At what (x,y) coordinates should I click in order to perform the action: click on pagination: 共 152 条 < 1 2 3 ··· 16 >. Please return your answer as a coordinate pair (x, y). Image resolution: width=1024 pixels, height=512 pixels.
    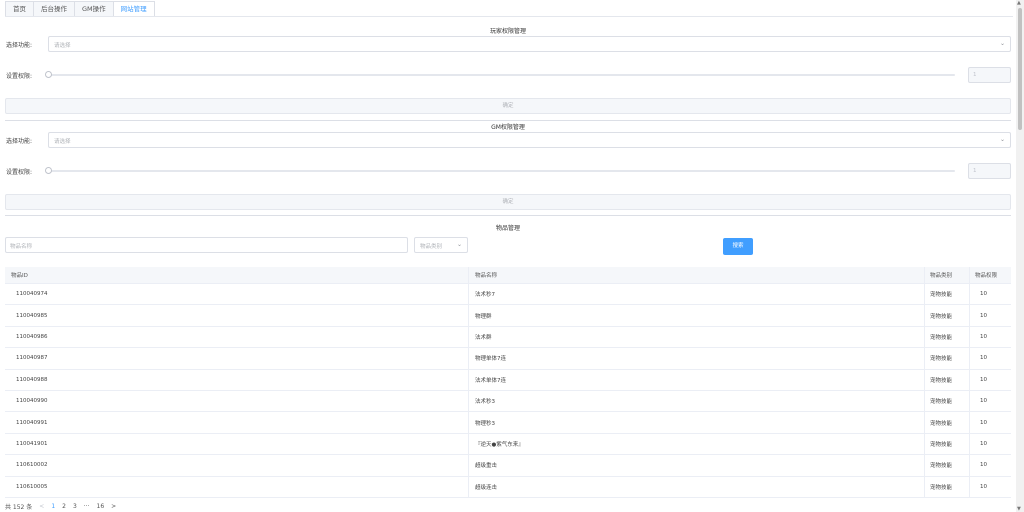
    Looking at the image, I should click on (60, 506).